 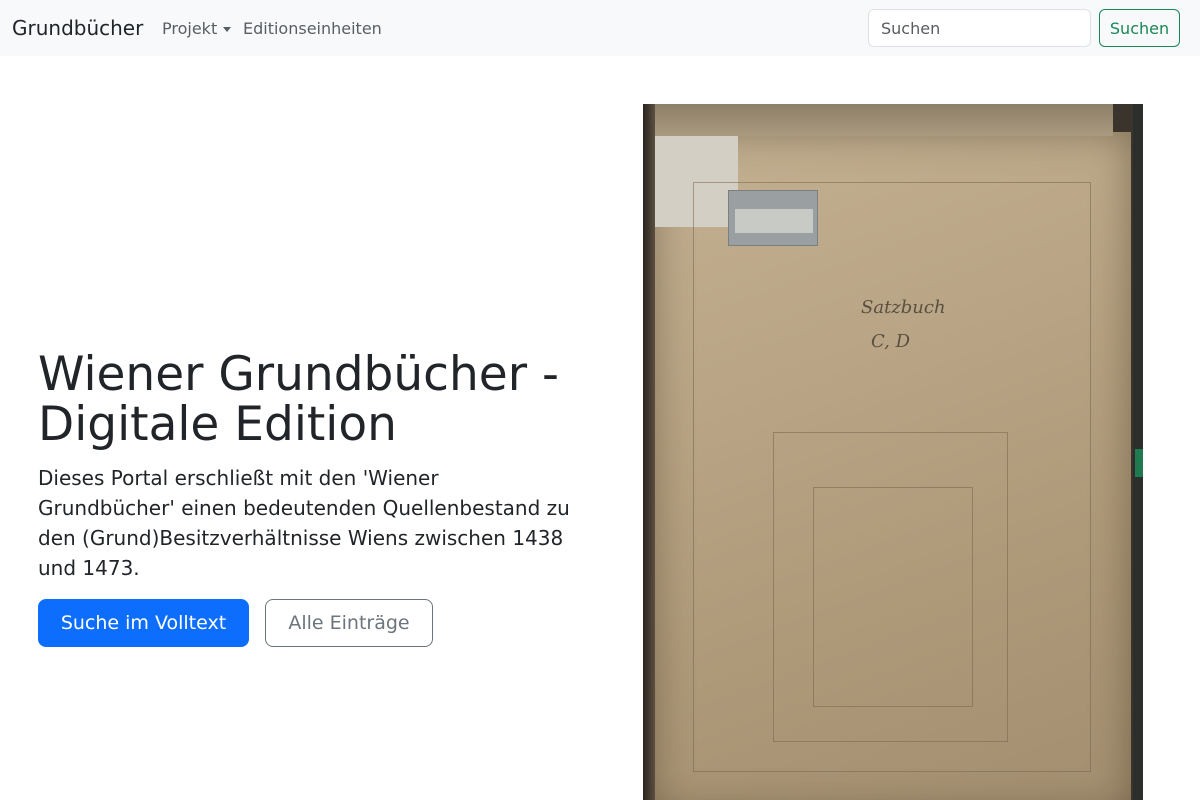 I want to click on nav-item-editionseinheiten: Editionseinheiten, so click(x=312, y=29).